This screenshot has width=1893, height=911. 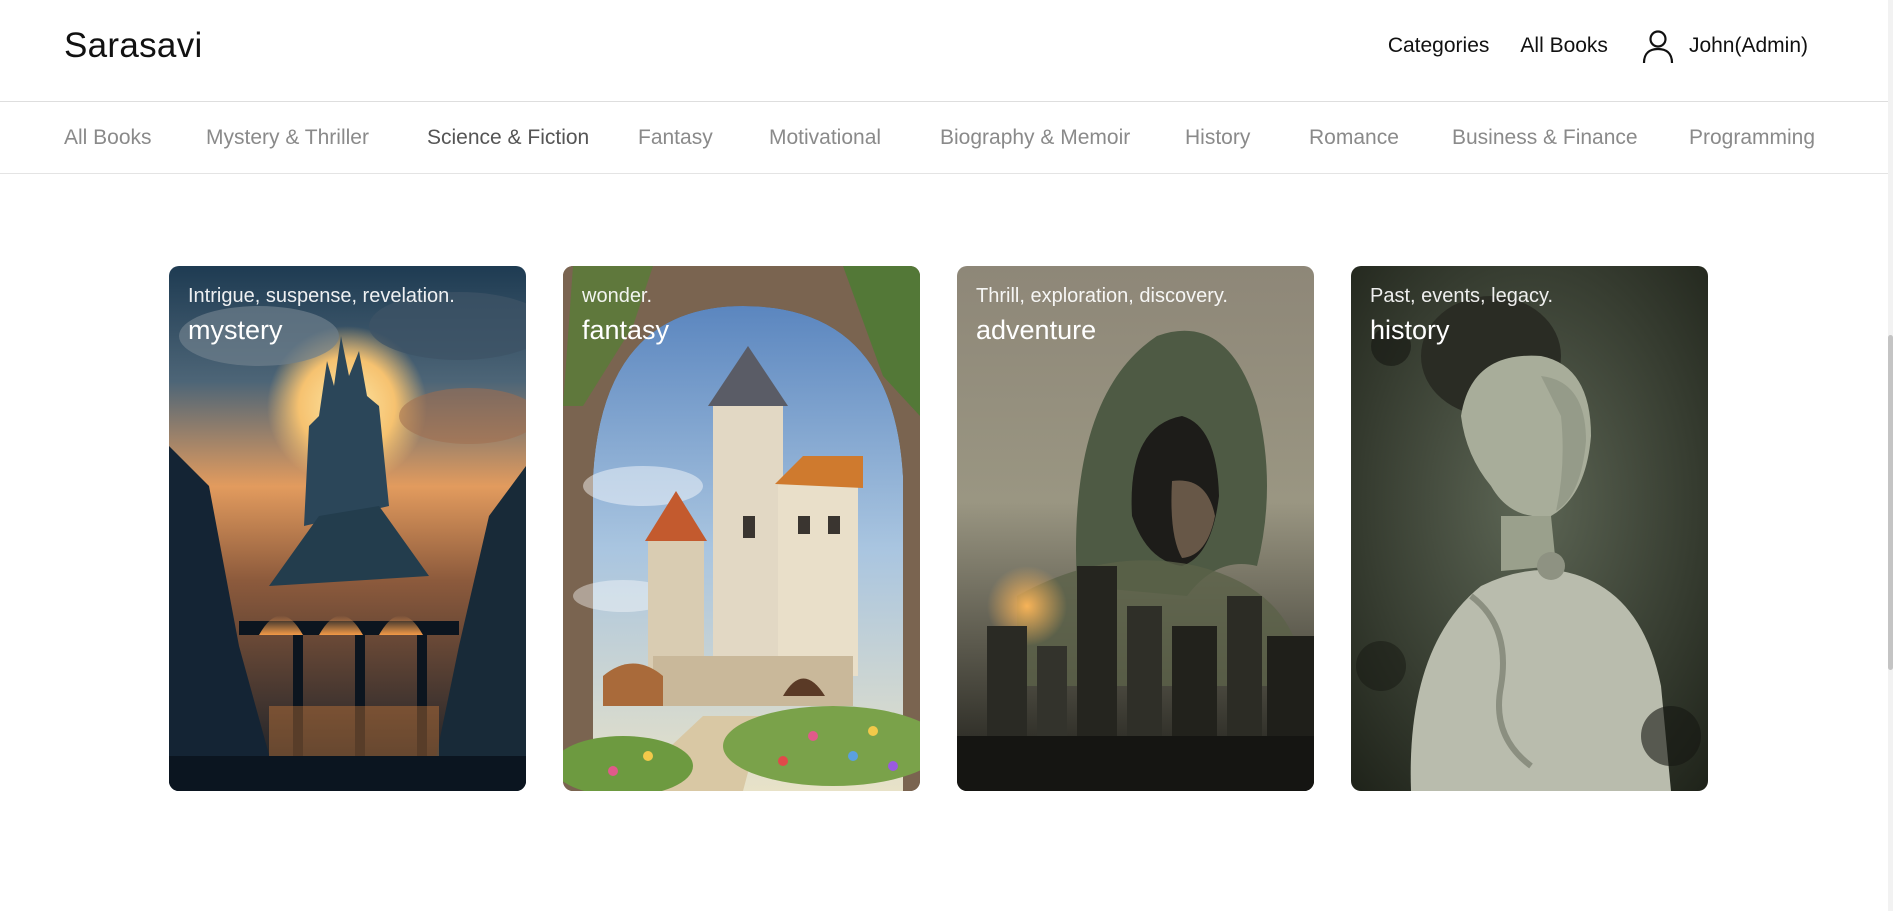 What do you see at coordinates (133, 46) in the screenshot?
I see `brand-logo: Sarasavi` at bounding box center [133, 46].